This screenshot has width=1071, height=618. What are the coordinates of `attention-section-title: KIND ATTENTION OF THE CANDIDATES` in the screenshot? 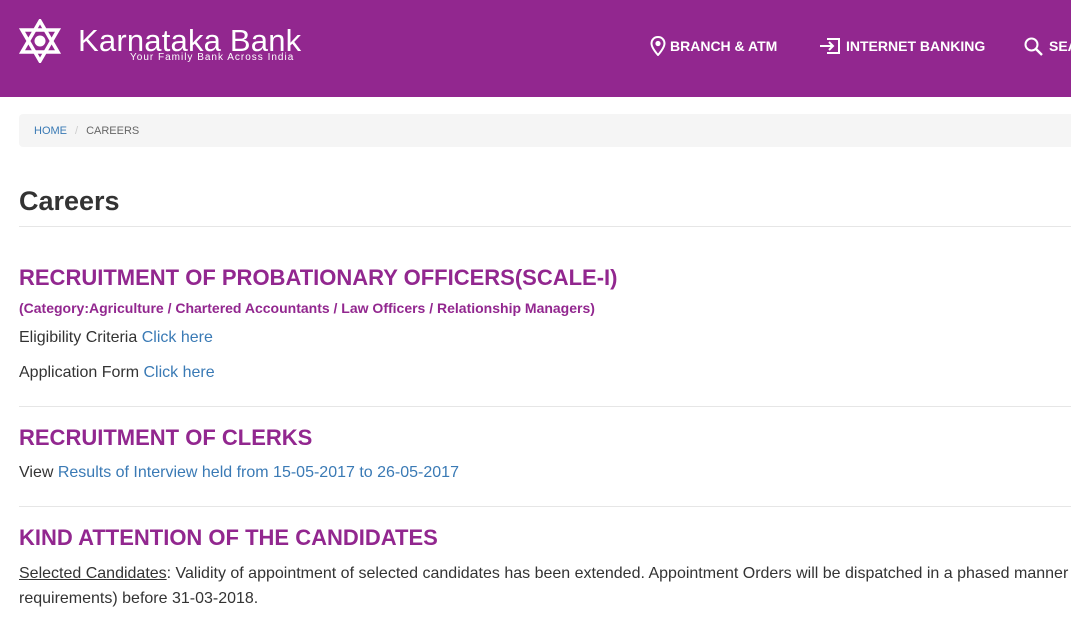 It's located at (228, 537).